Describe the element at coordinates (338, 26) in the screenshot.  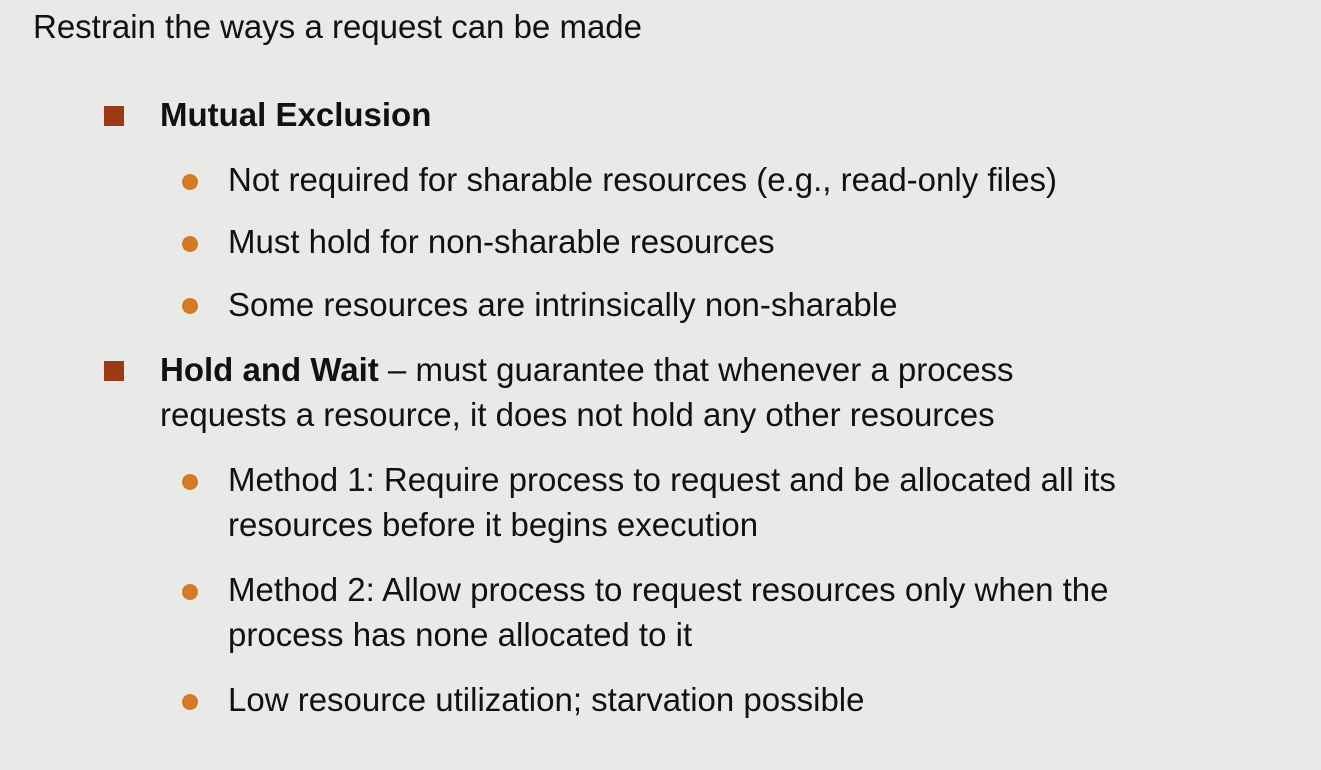
I see `slide-title: Restrain the ways a request can be made` at that location.